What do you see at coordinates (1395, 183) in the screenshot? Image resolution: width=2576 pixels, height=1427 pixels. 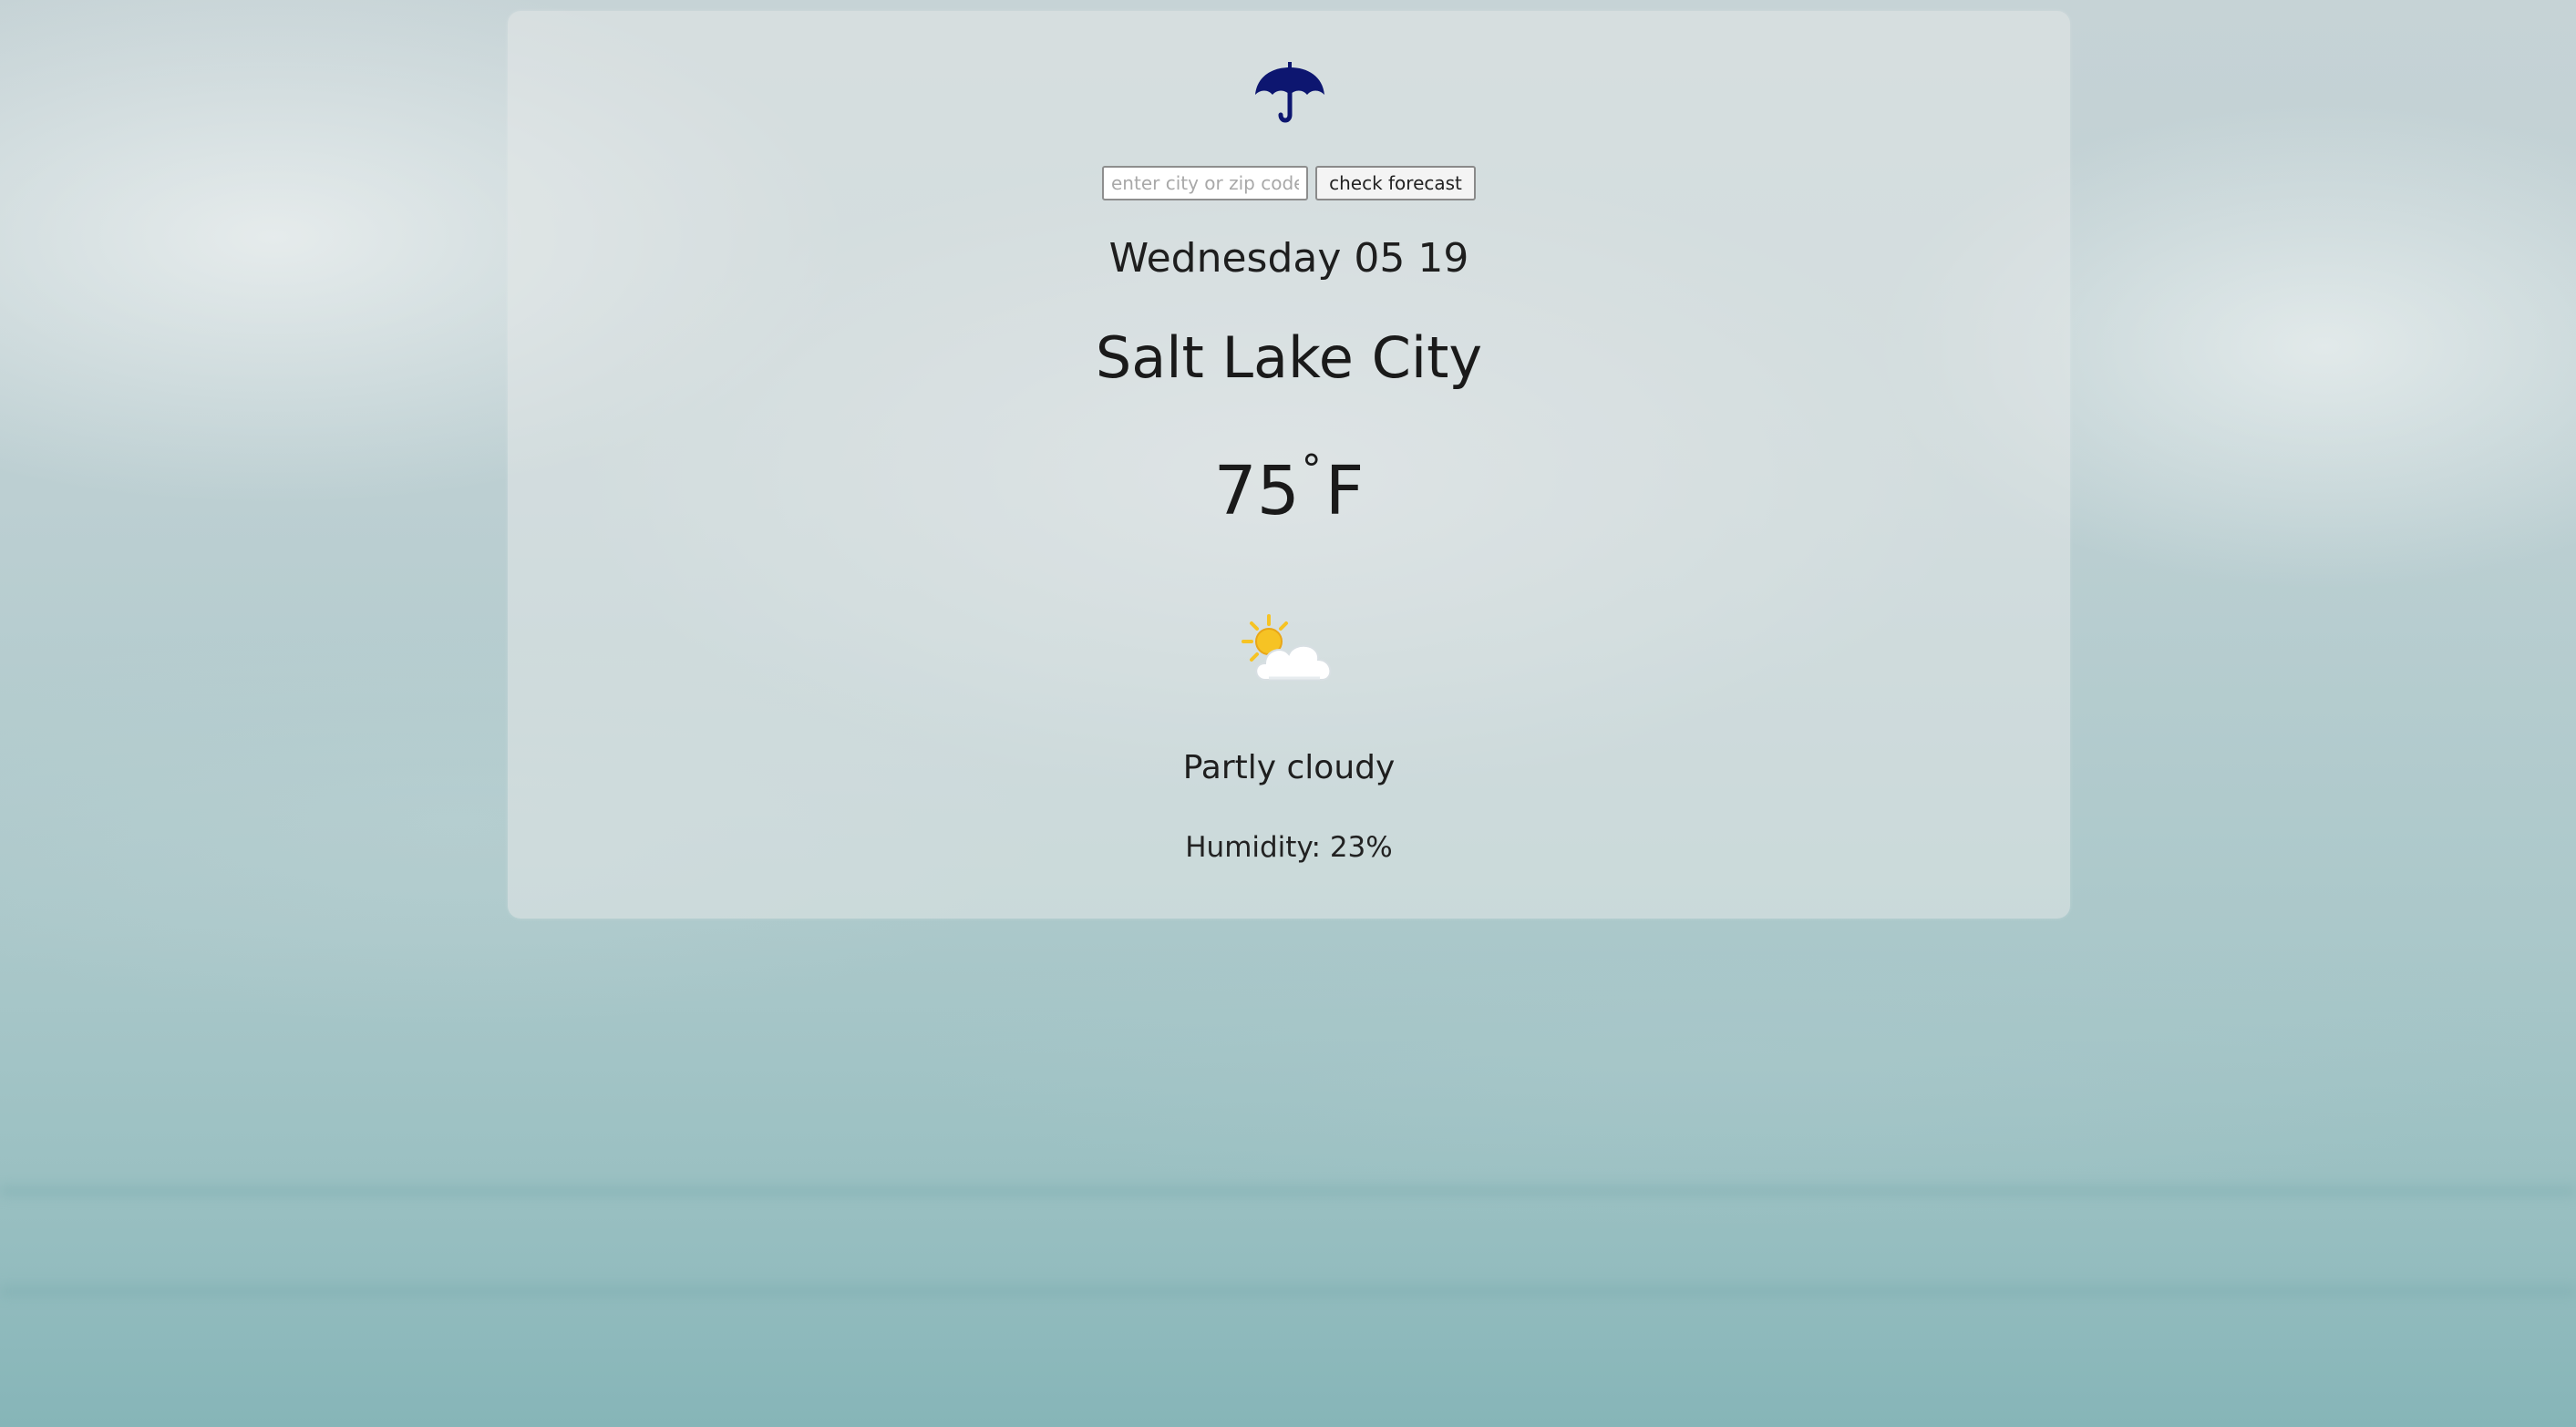 I see `check-forecast-button: check forecast` at bounding box center [1395, 183].